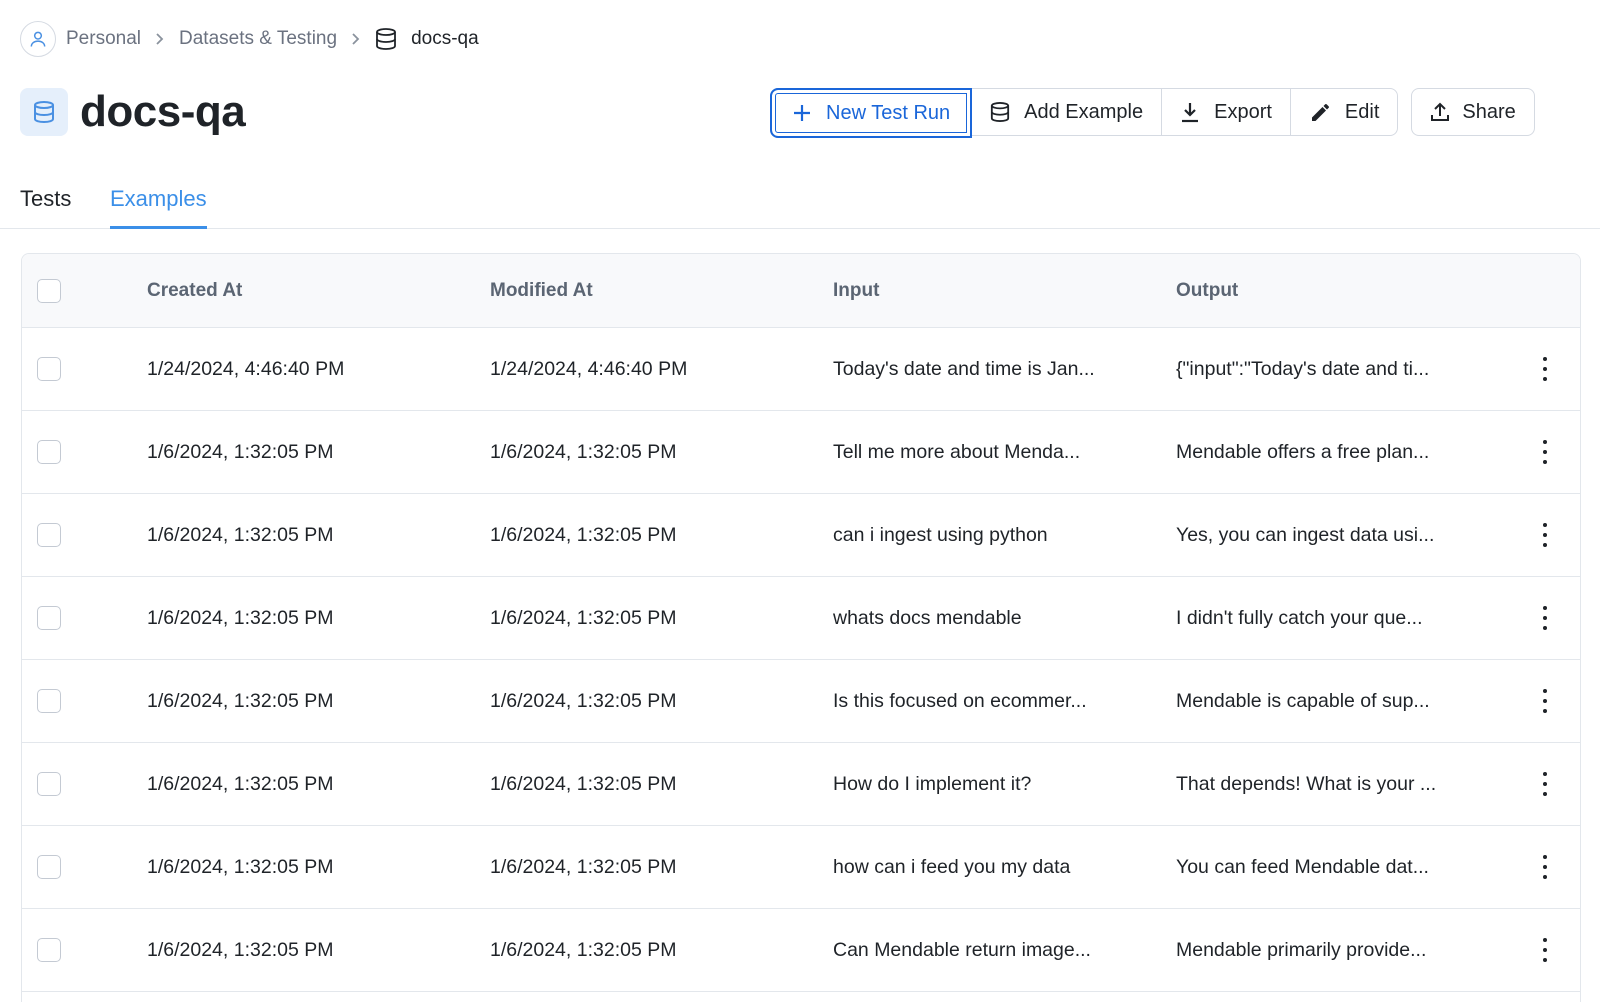  I want to click on cell-input: can i ingest using python, so click(940, 534).